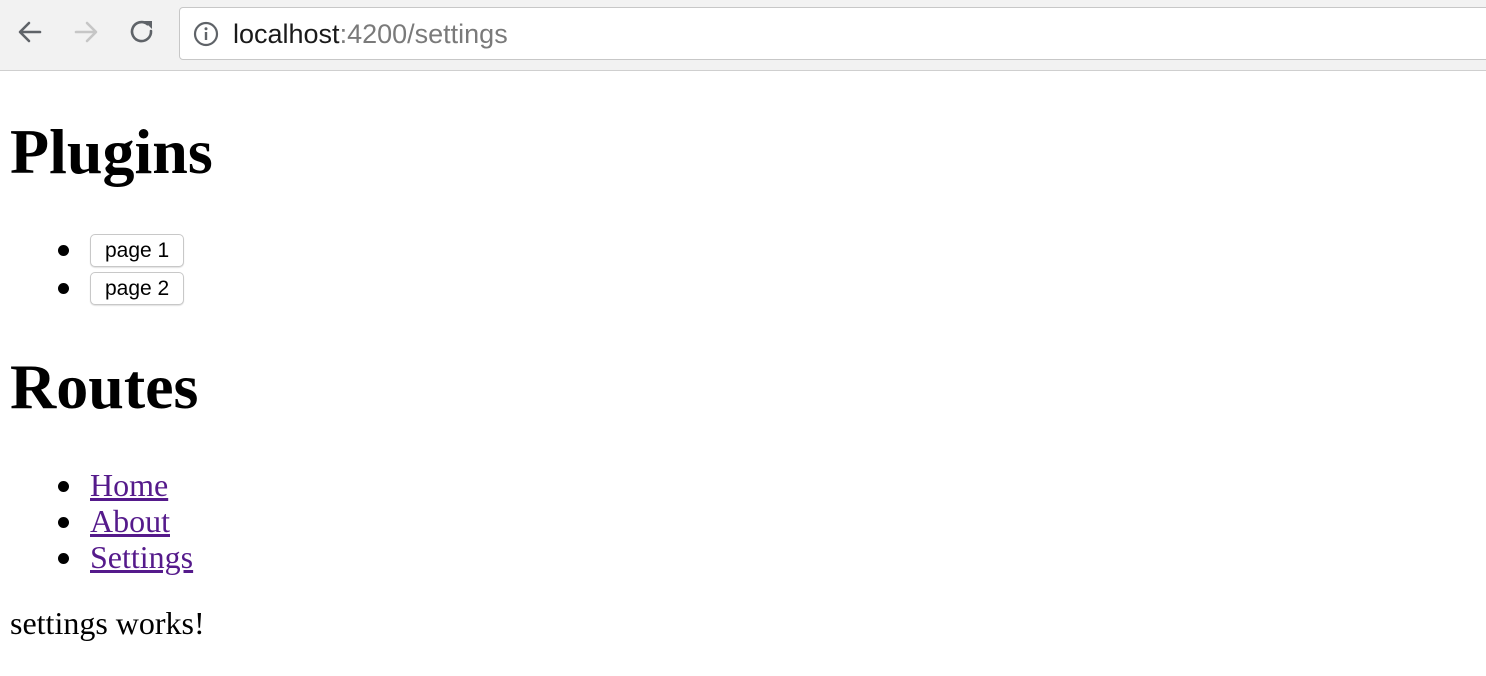 The width and height of the screenshot is (1486, 676). Describe the element at coordinates (141, 557) in the screenshot. I see `route-link-settings: Settings` at that location.